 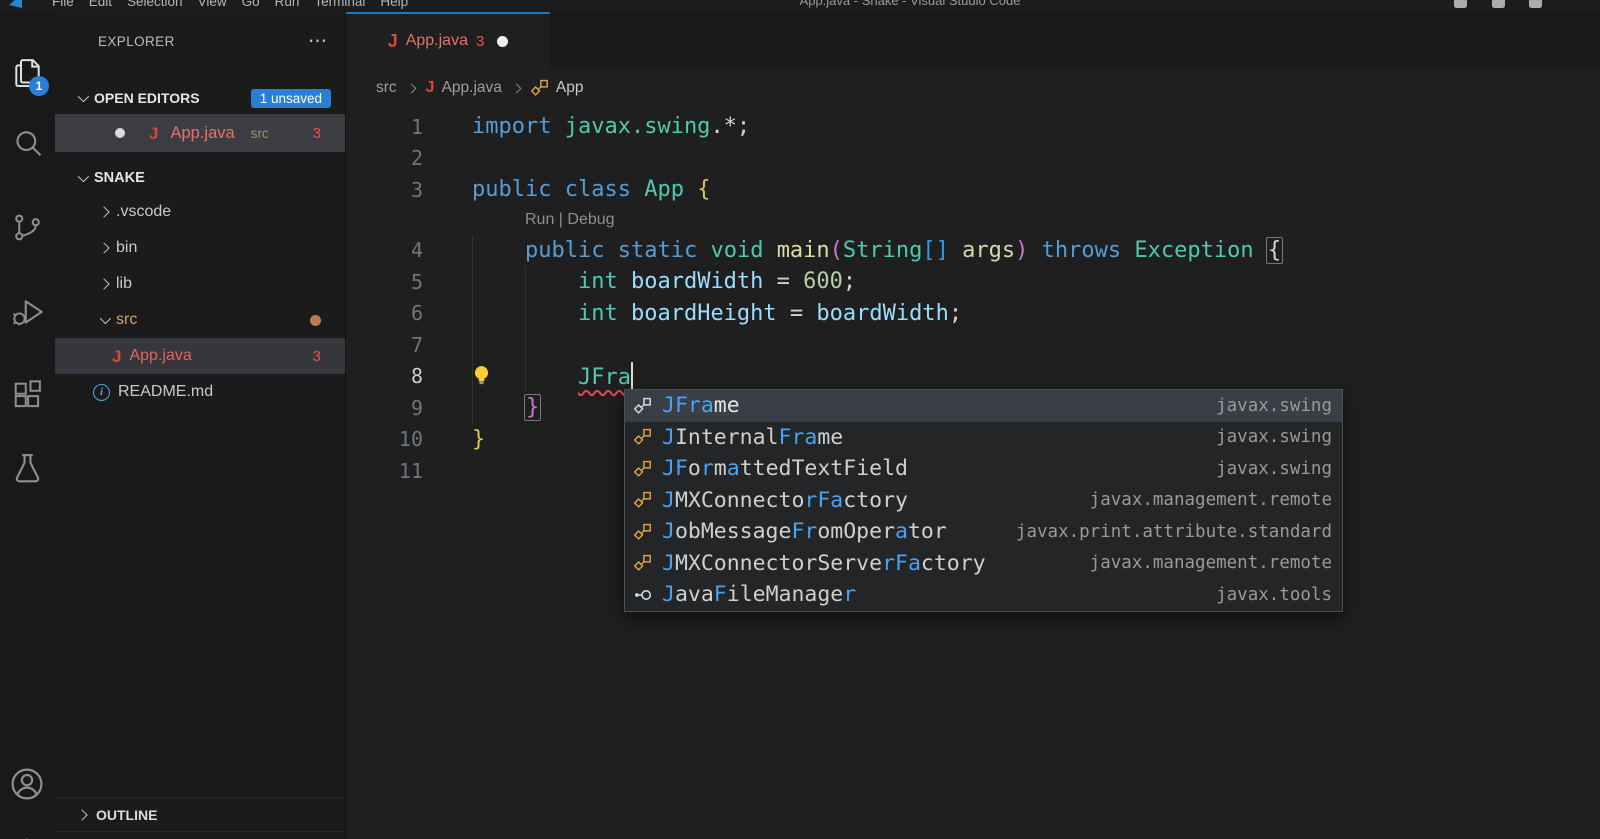 I want to click on menu-view: View, so click(x=212, y=4).